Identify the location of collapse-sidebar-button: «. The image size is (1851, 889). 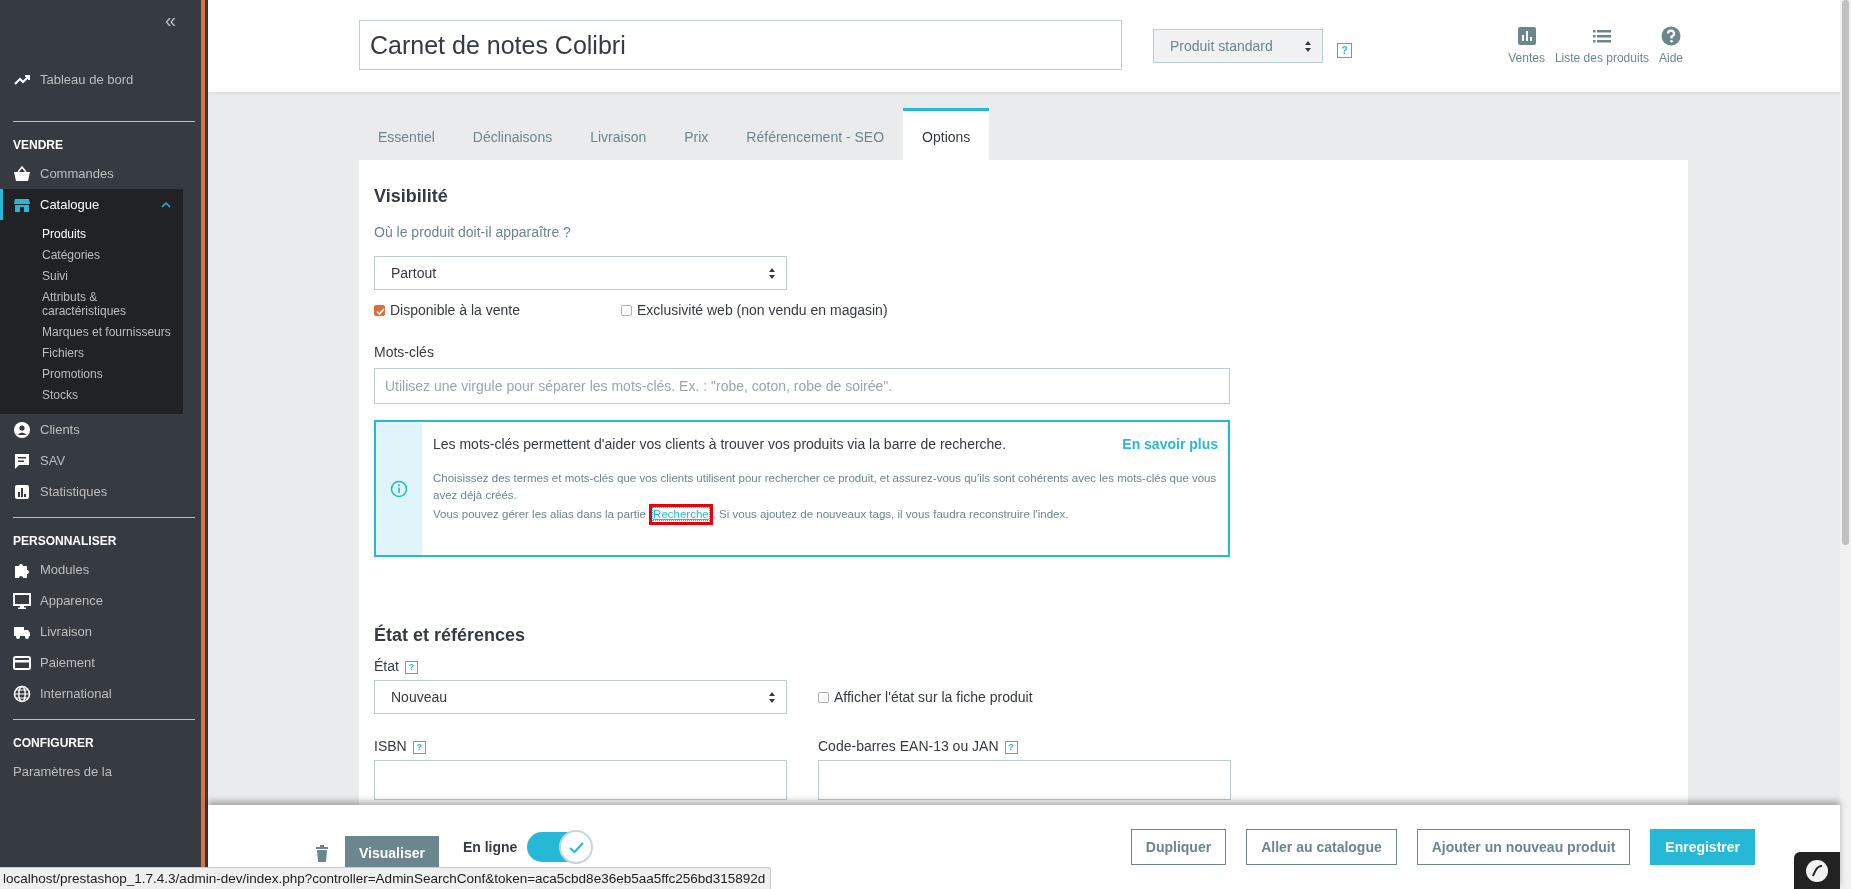
(99, 15).